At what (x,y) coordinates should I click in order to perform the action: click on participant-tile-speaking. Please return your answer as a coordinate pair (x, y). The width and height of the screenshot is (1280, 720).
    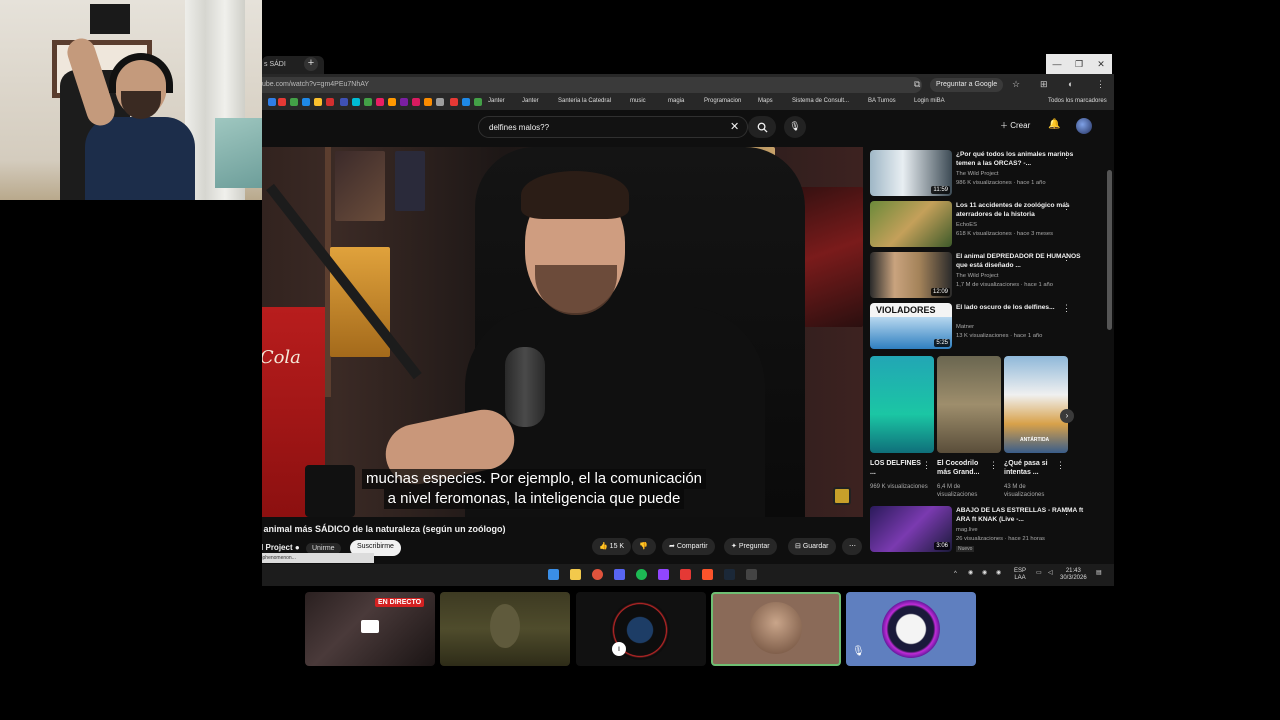
    Looking at the image, I should click on (776, 629).